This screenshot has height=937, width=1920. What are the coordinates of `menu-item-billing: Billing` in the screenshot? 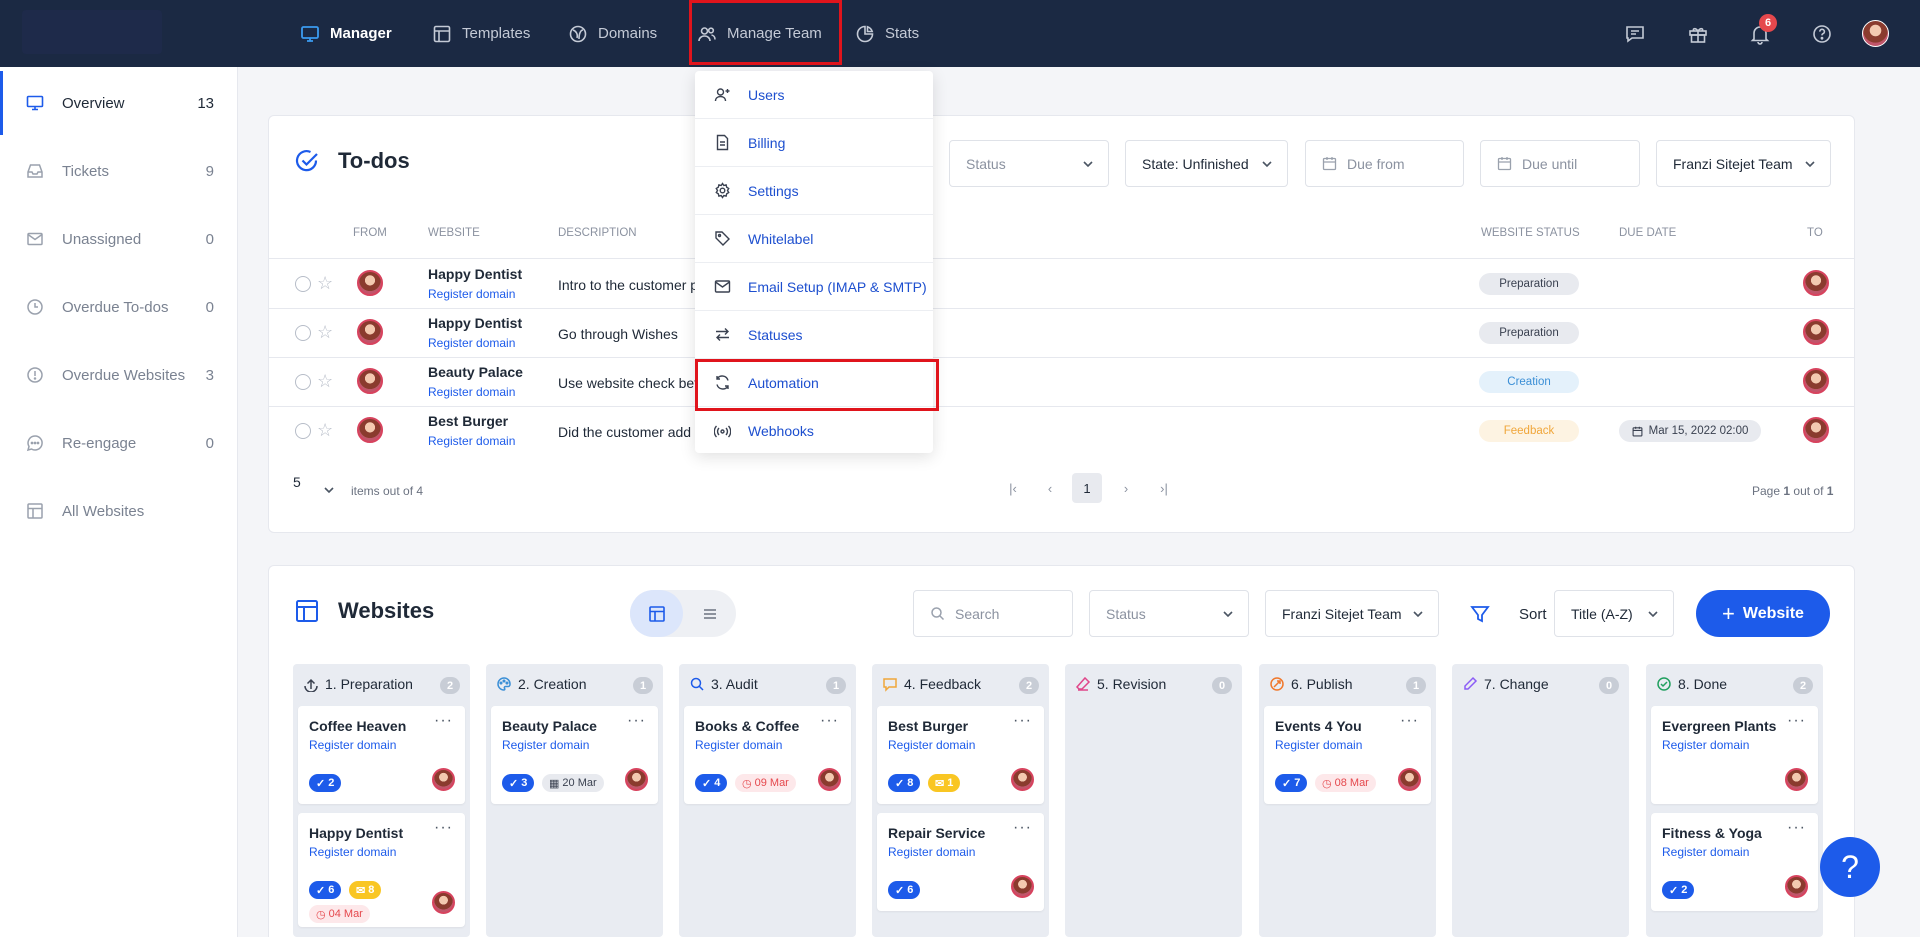 It's located at (814, 143).